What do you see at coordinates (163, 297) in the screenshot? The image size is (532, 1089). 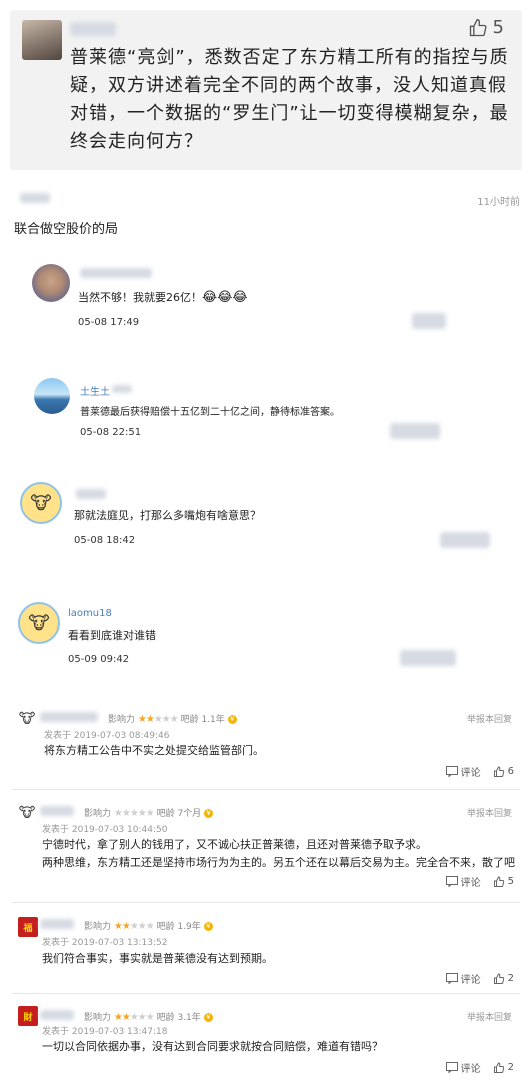 I see `comment-text: 当然不够！我就要26亿！😂😂😂` at bounding box center [163, 297].